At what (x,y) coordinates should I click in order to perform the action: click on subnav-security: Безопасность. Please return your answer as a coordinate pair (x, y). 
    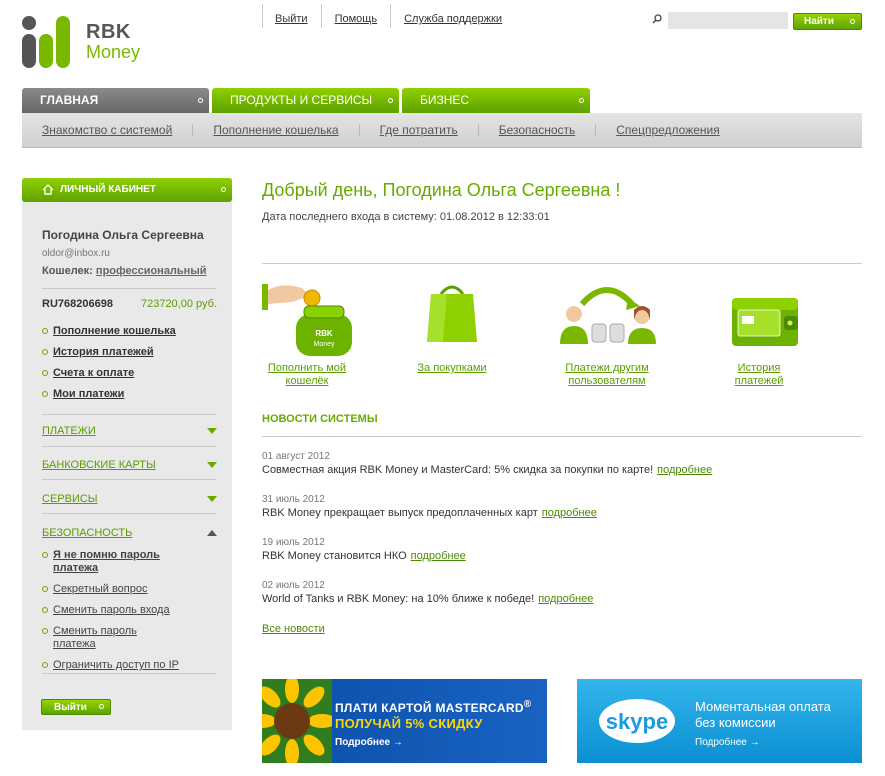
    Looking at the image, I should click on (536, 130).